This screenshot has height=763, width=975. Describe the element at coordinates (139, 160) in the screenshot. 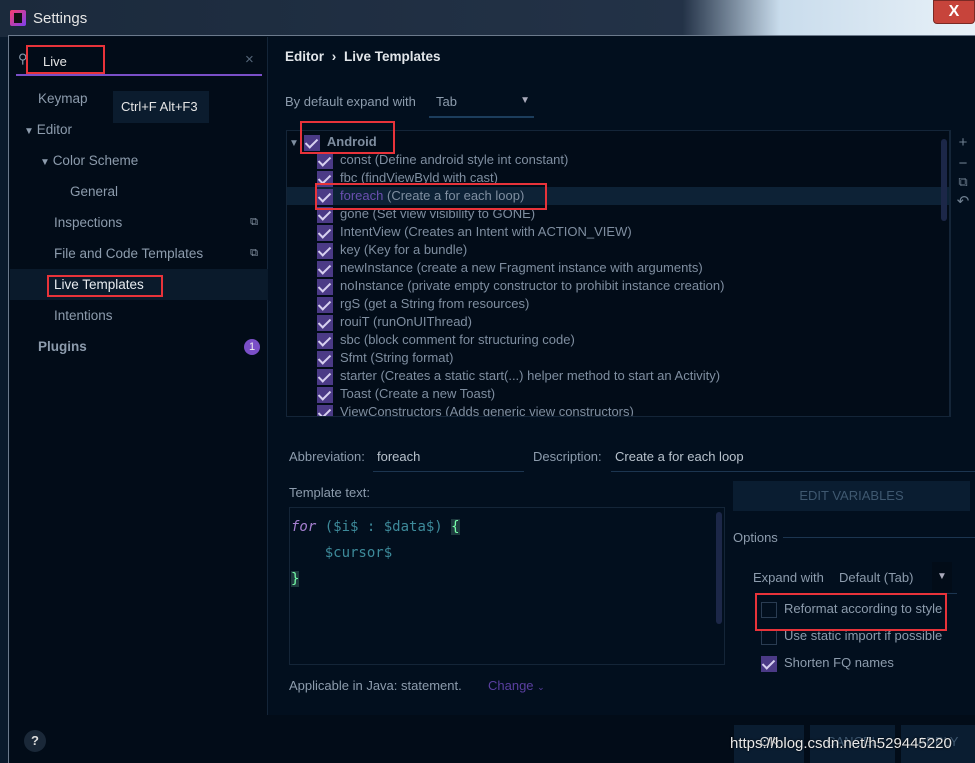

I see `sidebar-item-color-scheme: ▼ Color Scheme` at that location.